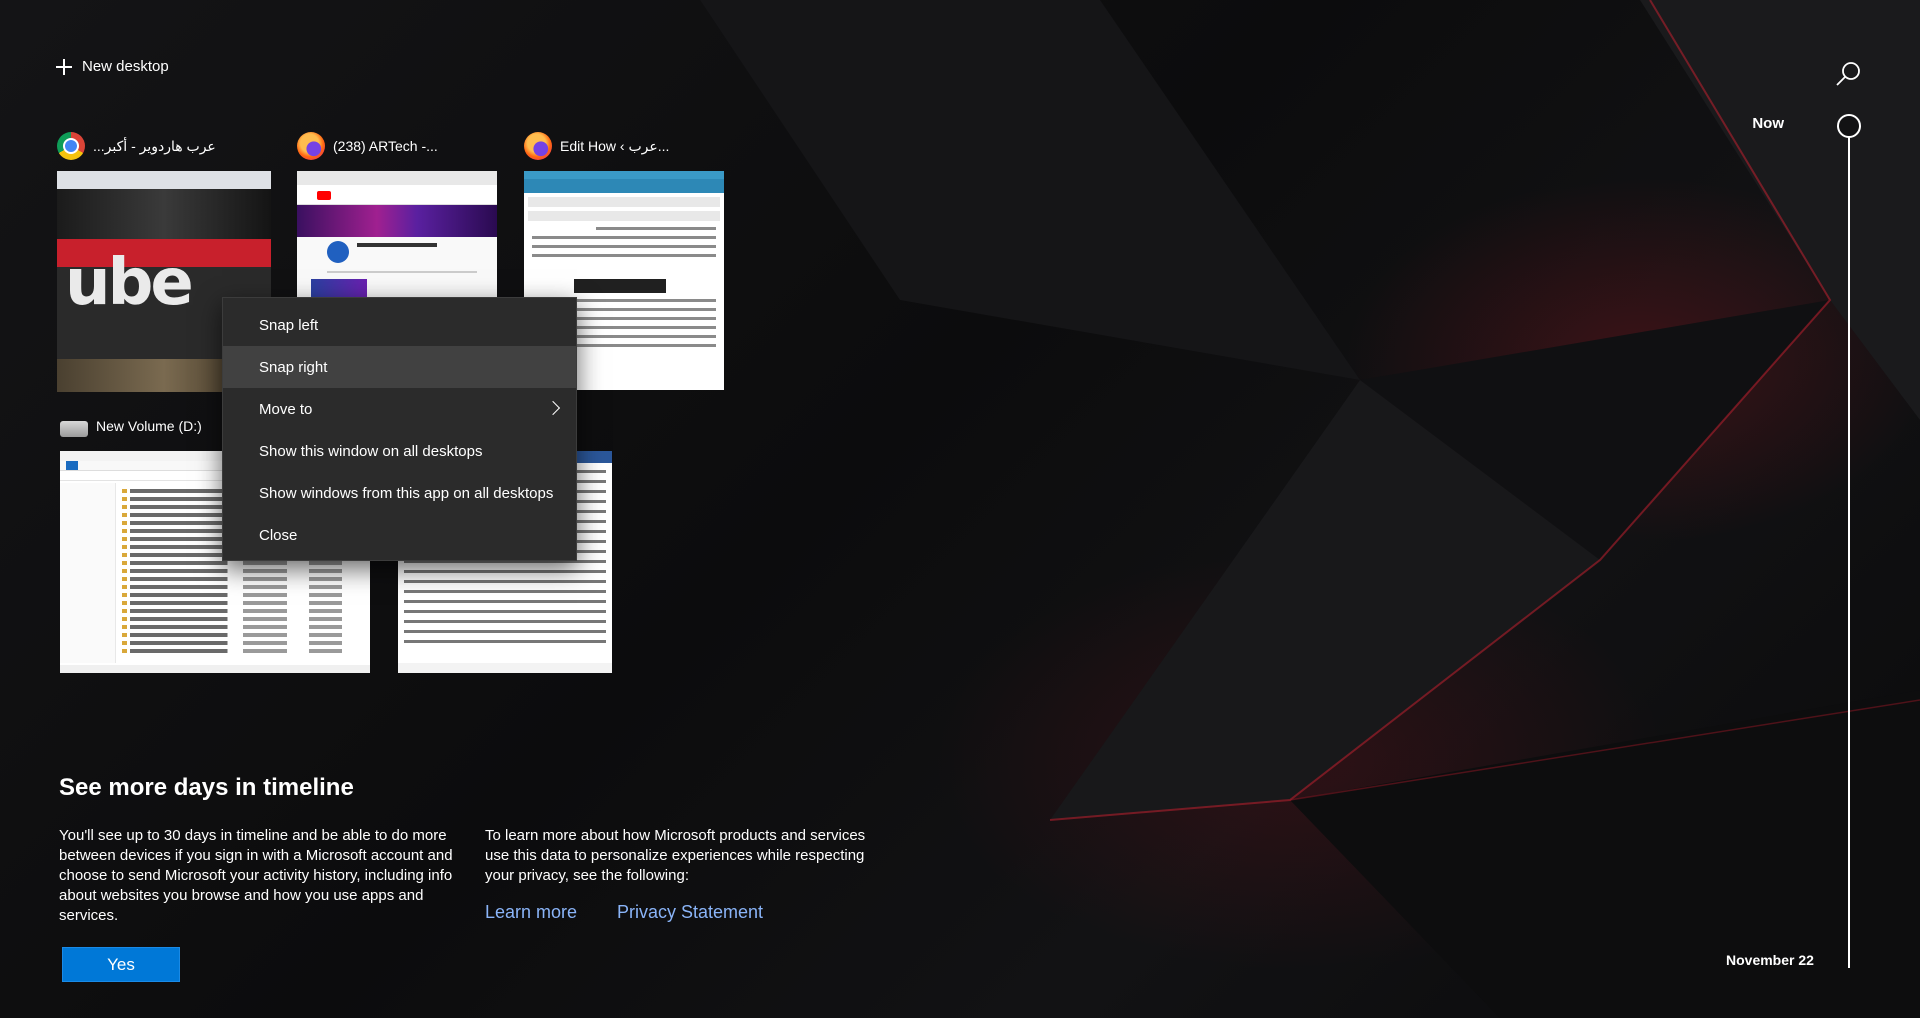  I want to click on learn-more-link: Learn more, so click(531, 912).